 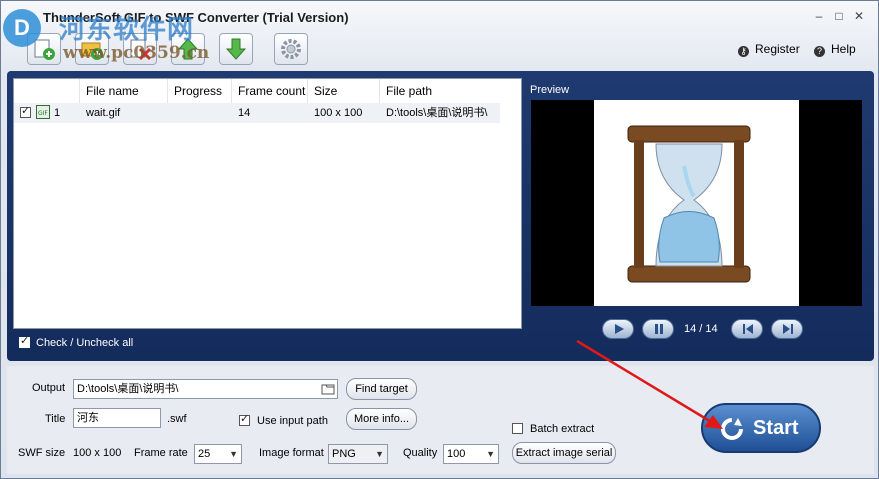 I want to click on settings-gear-icon, so click(x=291, y=49).